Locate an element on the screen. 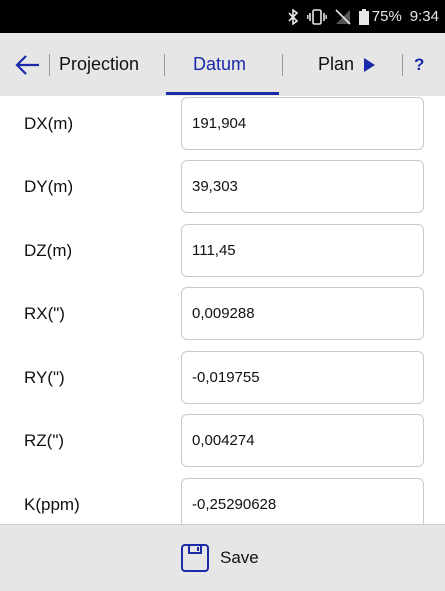  tab-datum: Datum is located at coordinates (219, 64).